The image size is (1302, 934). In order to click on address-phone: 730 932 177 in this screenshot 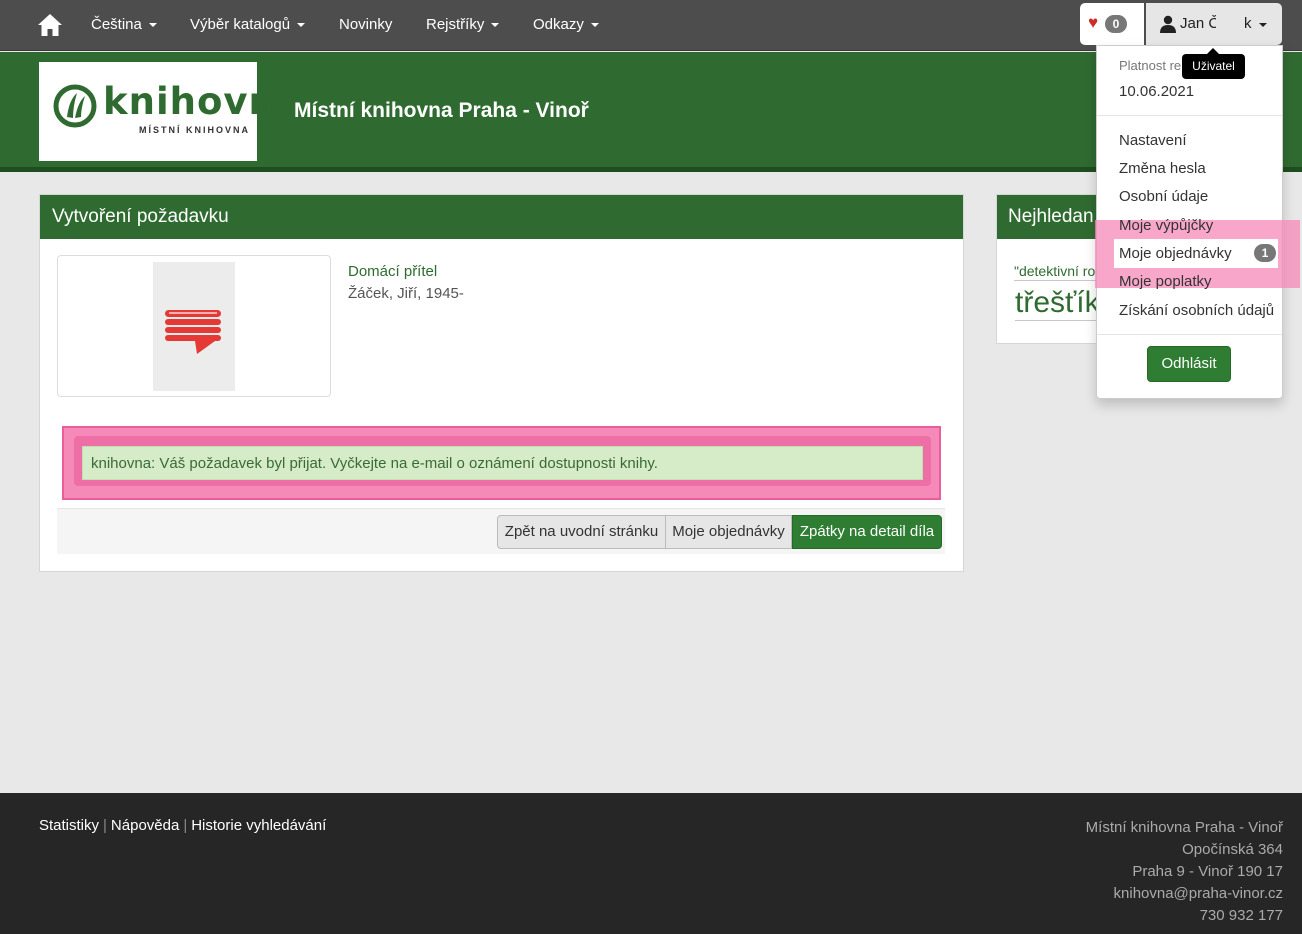, I will do `click(1241, 915)`.